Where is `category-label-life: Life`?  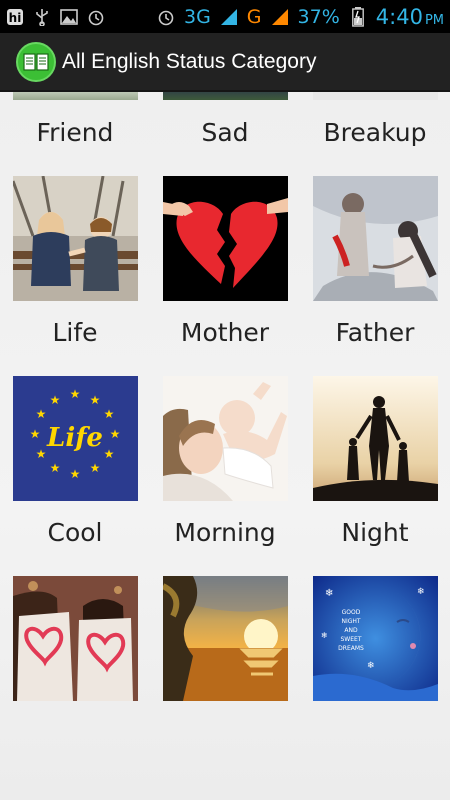 category-label-life: Life is located at coordinates (75, 332).